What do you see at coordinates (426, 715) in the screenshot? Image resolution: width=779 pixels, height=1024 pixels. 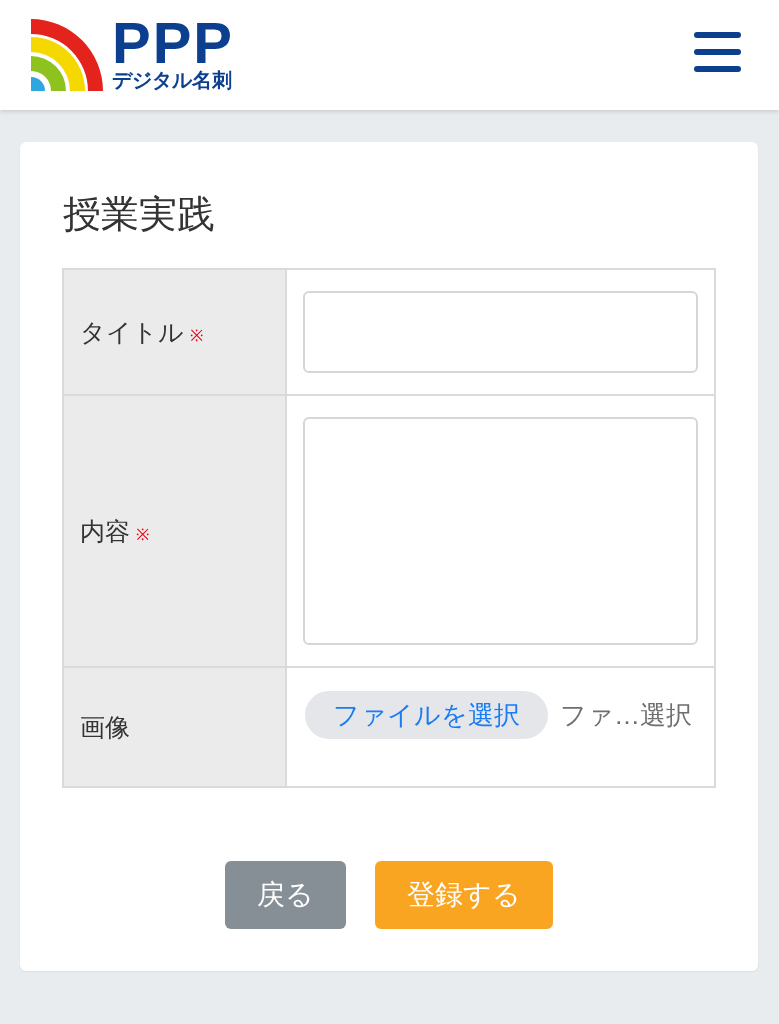 I see `choose-file-button: ファイルを選択` at bounding box center [426, 715].